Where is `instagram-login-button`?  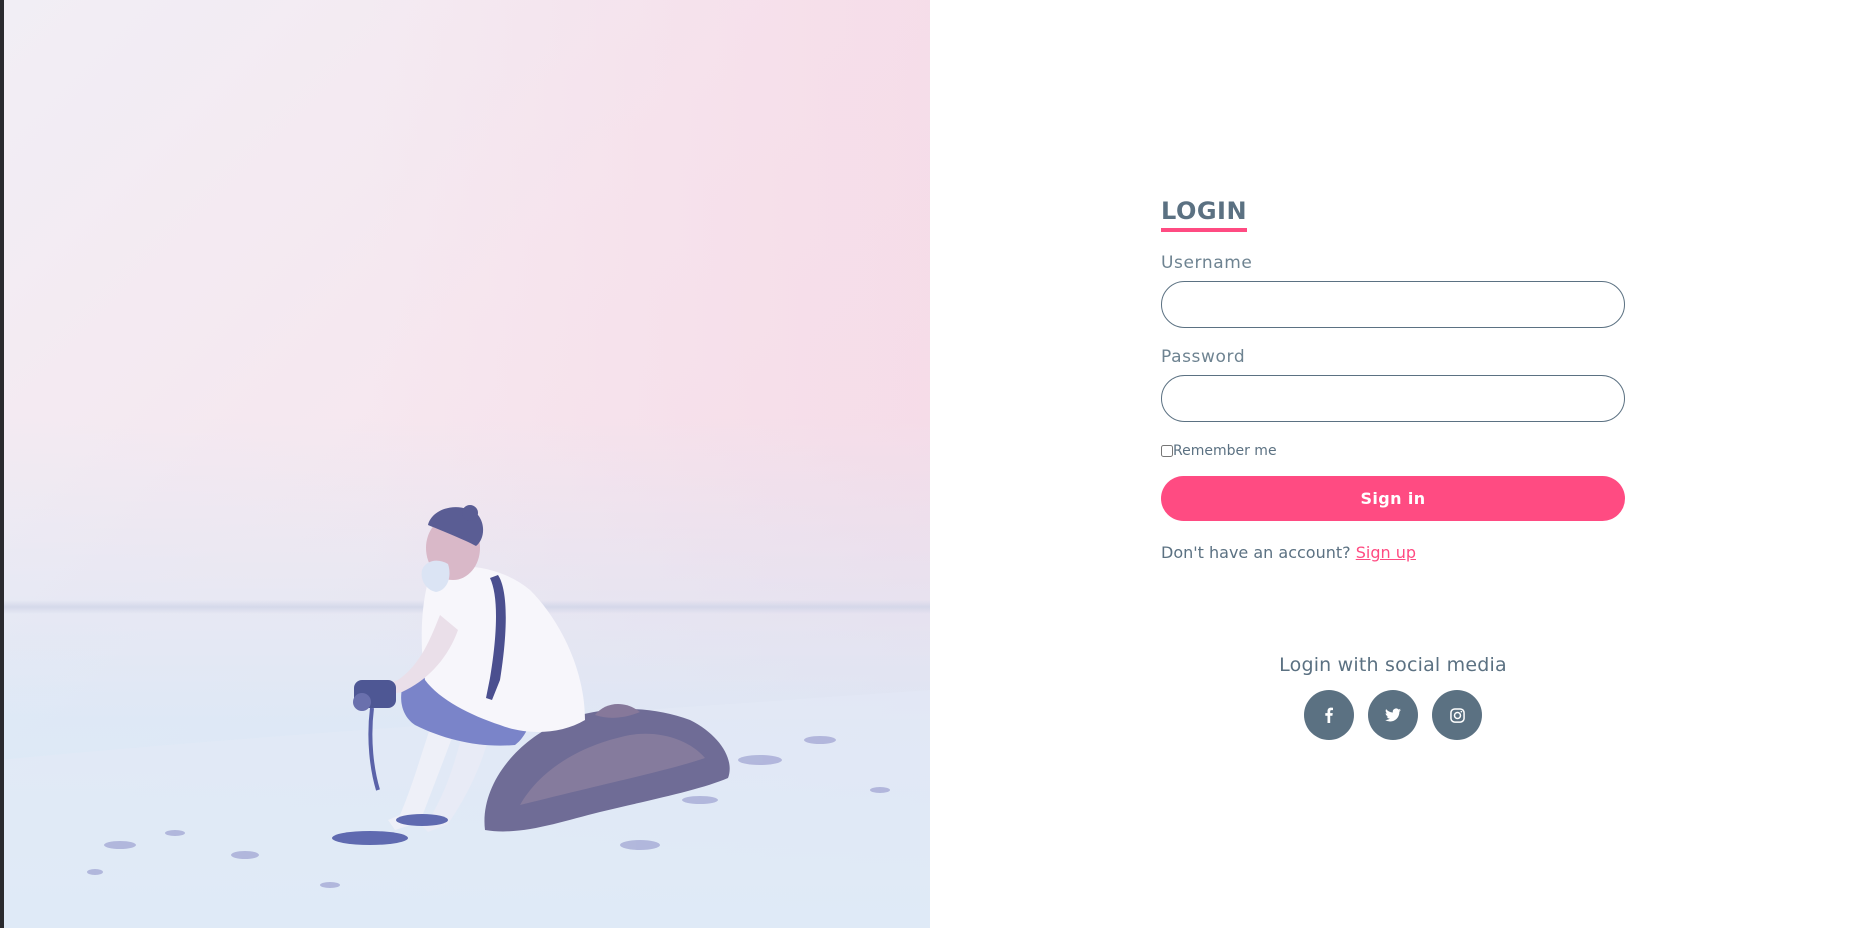 instagram-login-button is located at coordinates (1457, 715).